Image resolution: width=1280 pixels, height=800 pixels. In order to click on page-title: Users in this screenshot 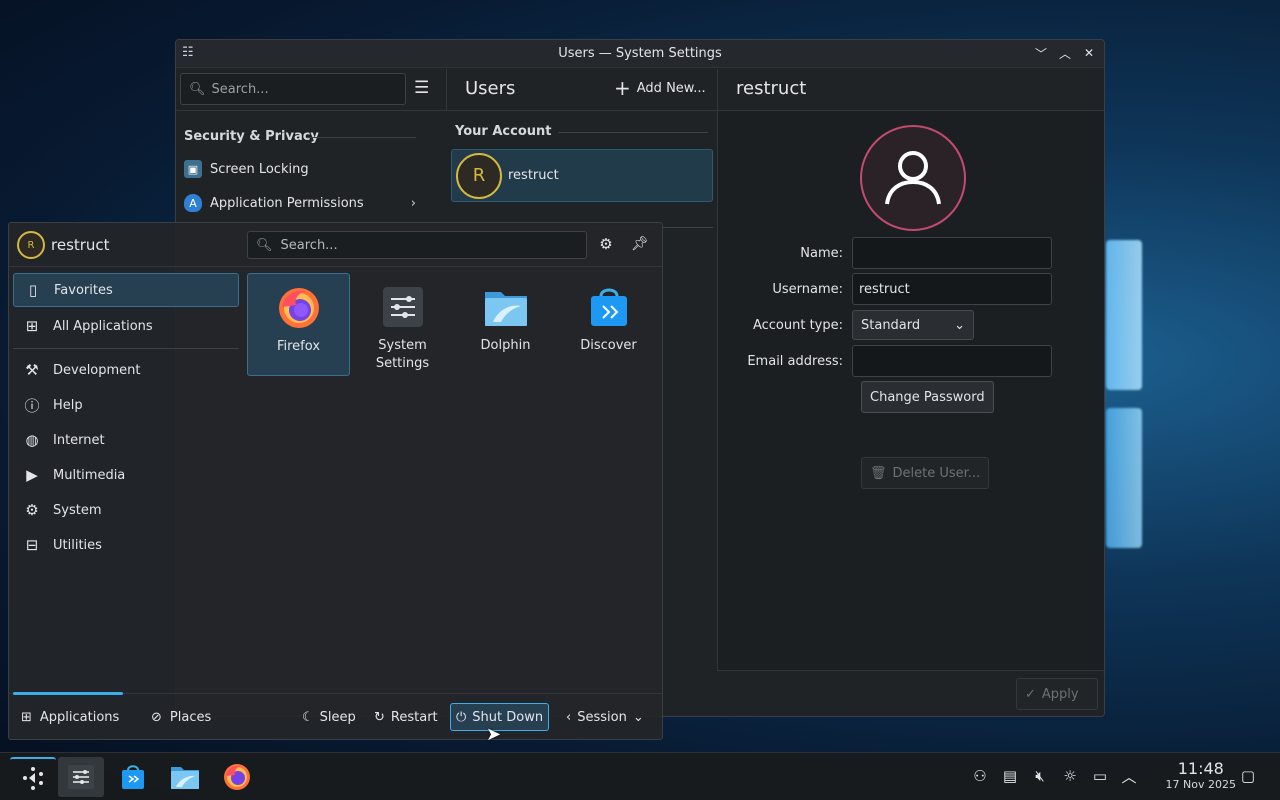, I will do `click(490, 88)`.